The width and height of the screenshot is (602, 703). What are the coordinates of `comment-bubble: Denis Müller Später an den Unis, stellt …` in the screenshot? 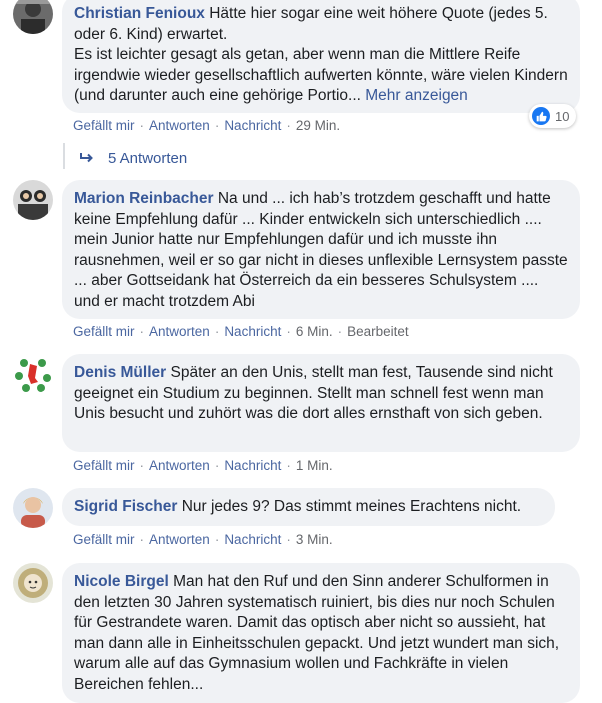 It's located at (321, 403).